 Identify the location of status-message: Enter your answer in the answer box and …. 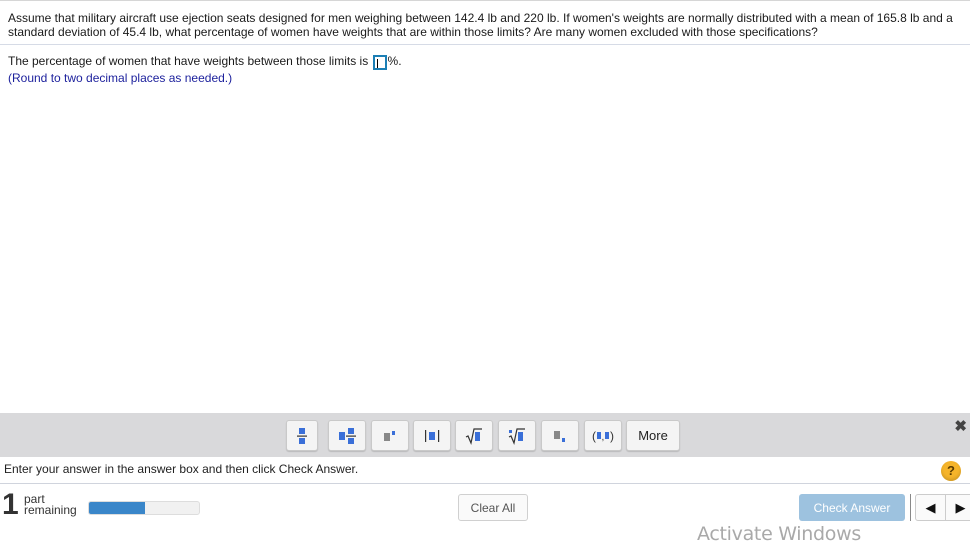
(181, 469).